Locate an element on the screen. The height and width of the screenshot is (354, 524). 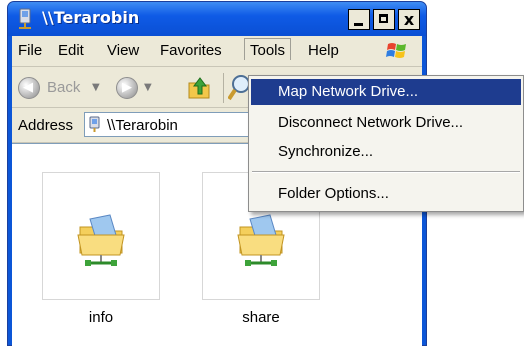
minimize-icon is located at coordinates (358, 24).